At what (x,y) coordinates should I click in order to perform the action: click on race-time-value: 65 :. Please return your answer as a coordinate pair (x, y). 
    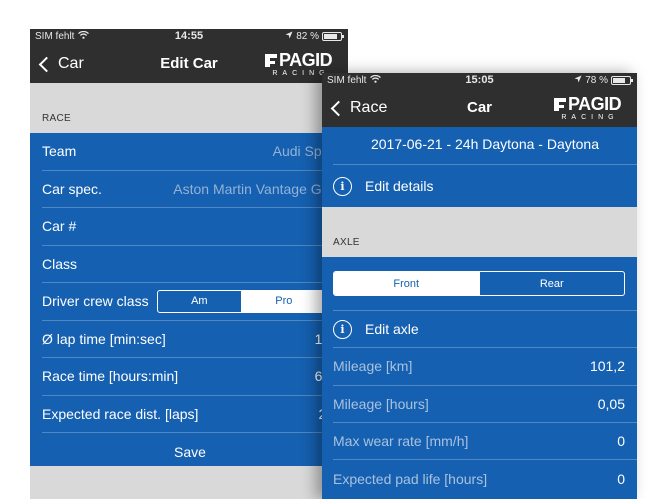
    Looking at the image, I should click on (258, 376).